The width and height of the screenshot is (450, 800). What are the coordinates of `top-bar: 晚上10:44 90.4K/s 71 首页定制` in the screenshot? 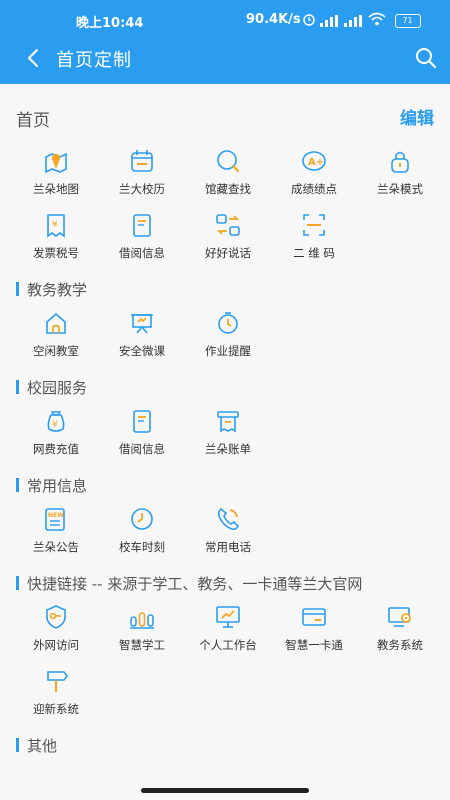 It's located at (225, 42).